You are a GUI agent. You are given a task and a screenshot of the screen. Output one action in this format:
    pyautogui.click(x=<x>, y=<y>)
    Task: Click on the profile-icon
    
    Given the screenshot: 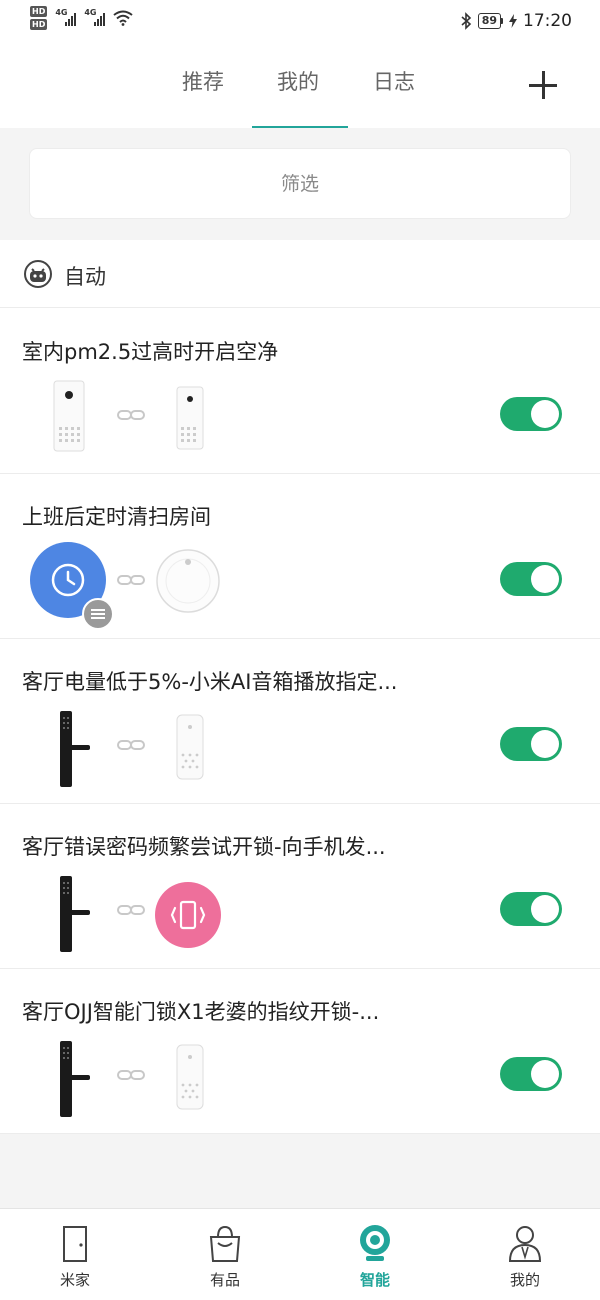 What is the action you would take?
    pyautogui.click(x=525, y=1244)
    